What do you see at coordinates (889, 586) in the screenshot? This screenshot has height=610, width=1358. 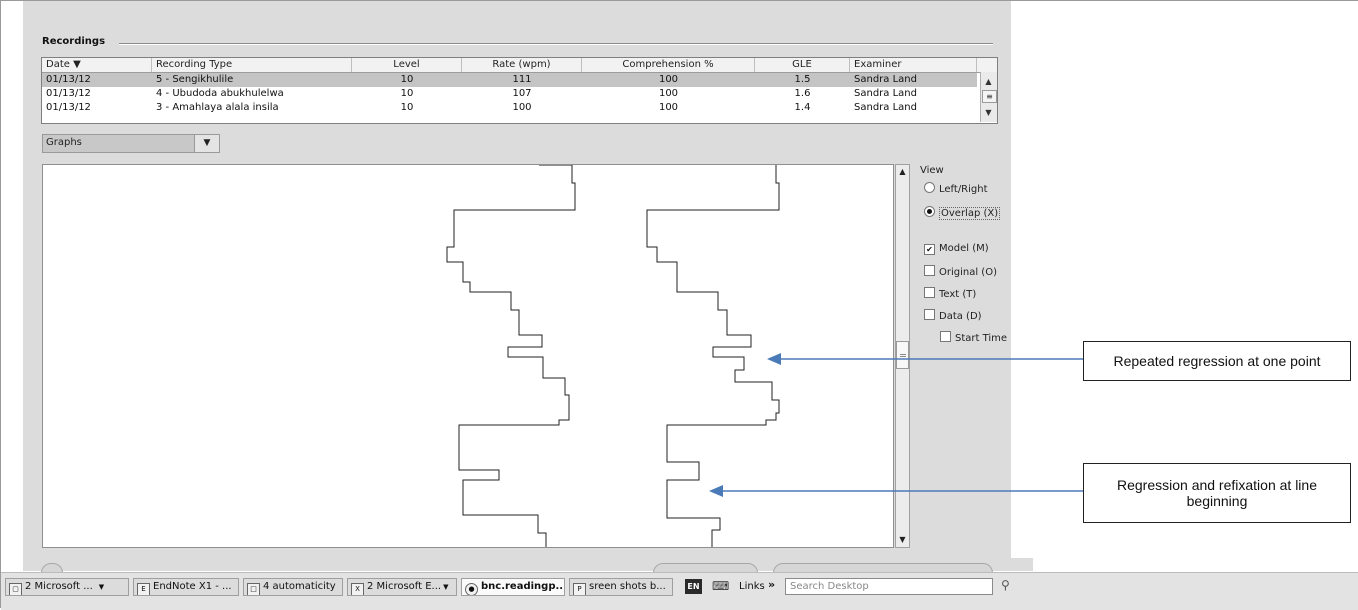 I see `search-desktop-input: Search Desktop` at bounding box center [889, 586].